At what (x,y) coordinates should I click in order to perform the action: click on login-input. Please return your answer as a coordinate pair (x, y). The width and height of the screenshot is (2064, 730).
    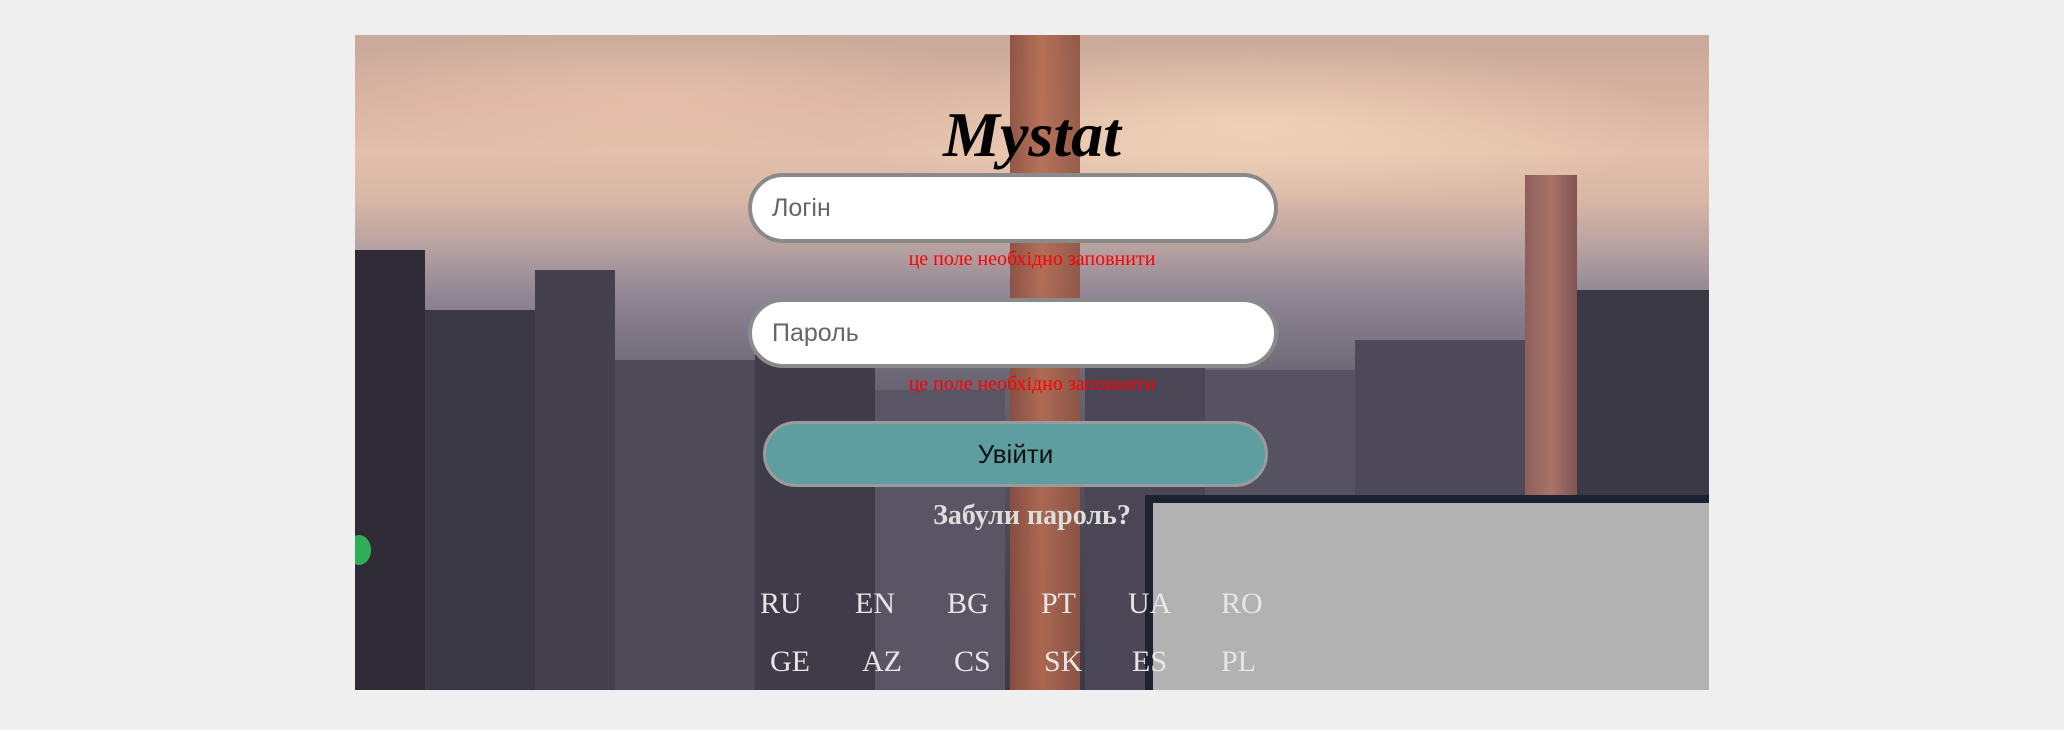
    Looking at the image, I should click on (1013, 208).